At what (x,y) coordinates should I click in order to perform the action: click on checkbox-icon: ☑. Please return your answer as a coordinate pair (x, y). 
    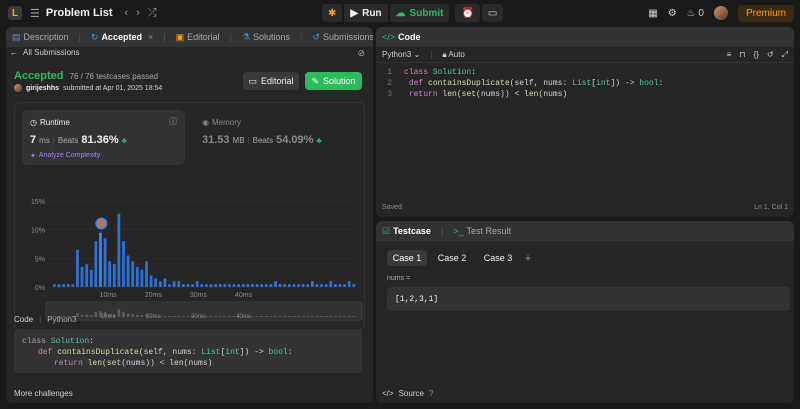
    Looking at the image, I should click on (386, 230).